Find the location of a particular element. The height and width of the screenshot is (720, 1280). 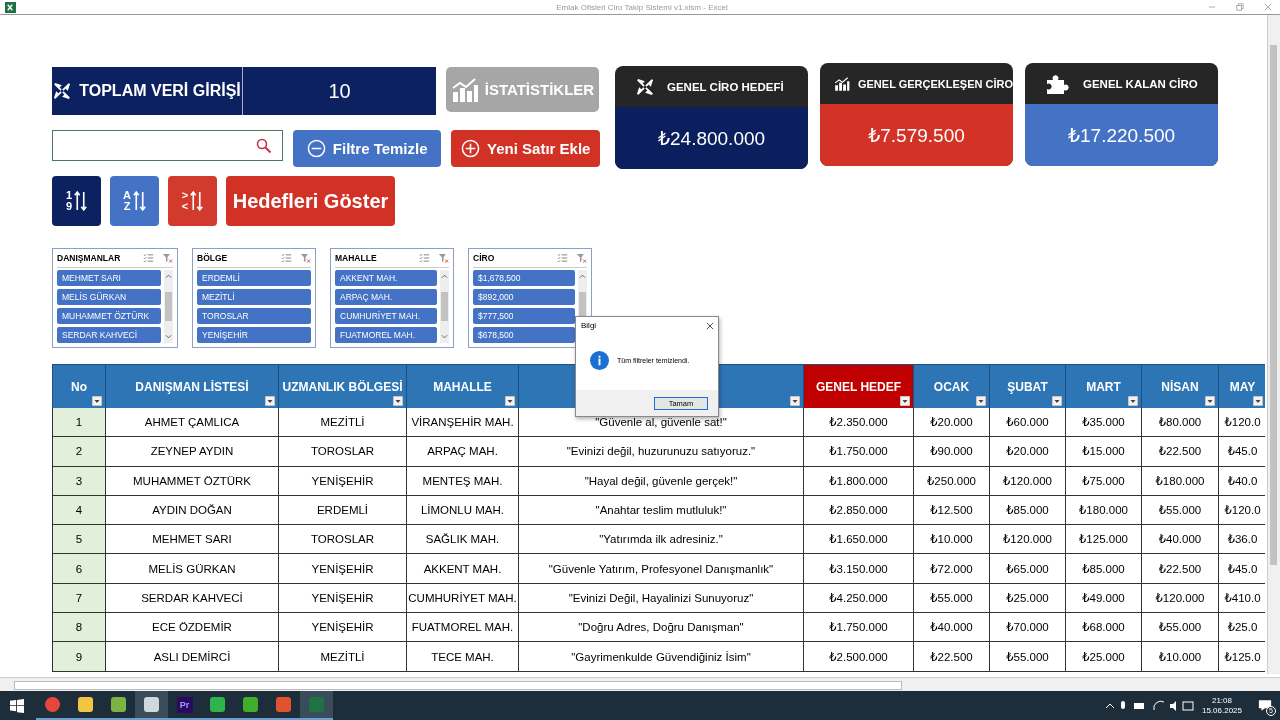

table-cell: ₺125.0 is located at coordinates (1241, 657).